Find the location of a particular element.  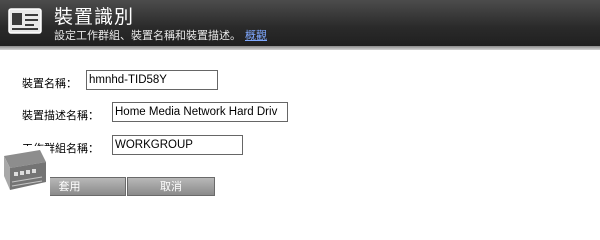

subtitle-text: 設定工作群組、裝置名稱和裝置描述。 is located at coordinates (147, 35).